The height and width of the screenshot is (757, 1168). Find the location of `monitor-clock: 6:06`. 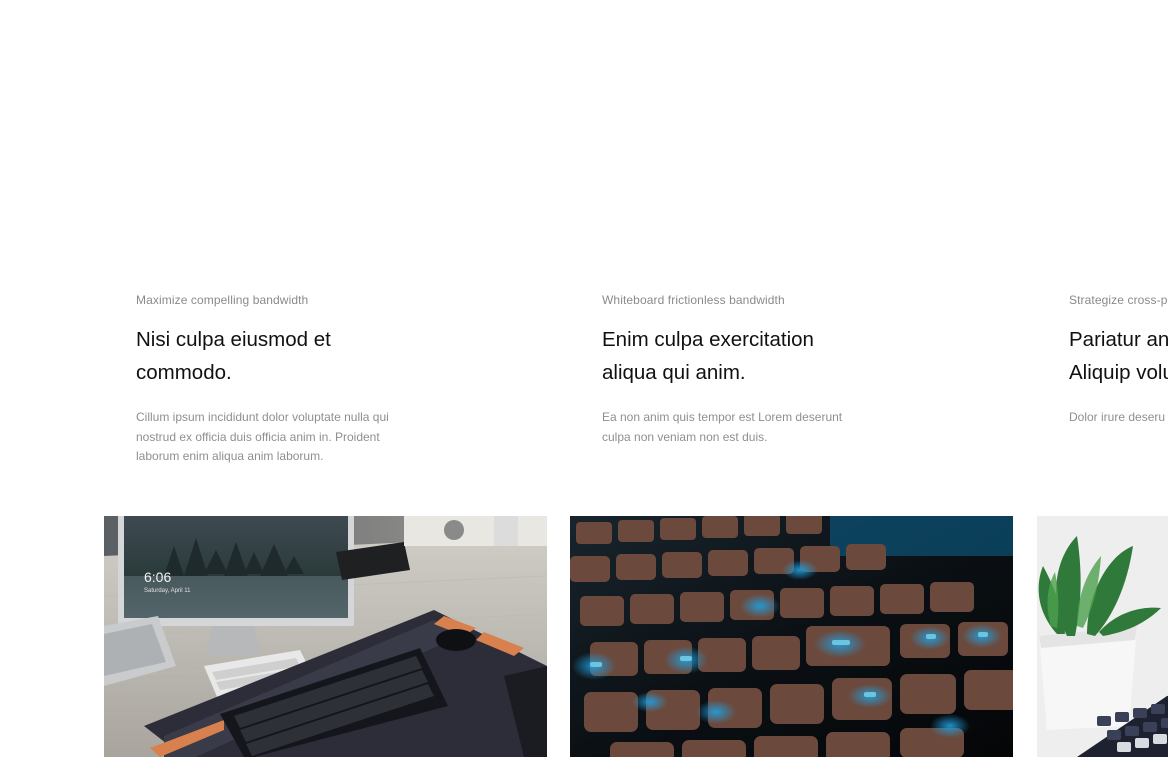

monitor-clock: 6:06 is located at coordinates (157, 577).